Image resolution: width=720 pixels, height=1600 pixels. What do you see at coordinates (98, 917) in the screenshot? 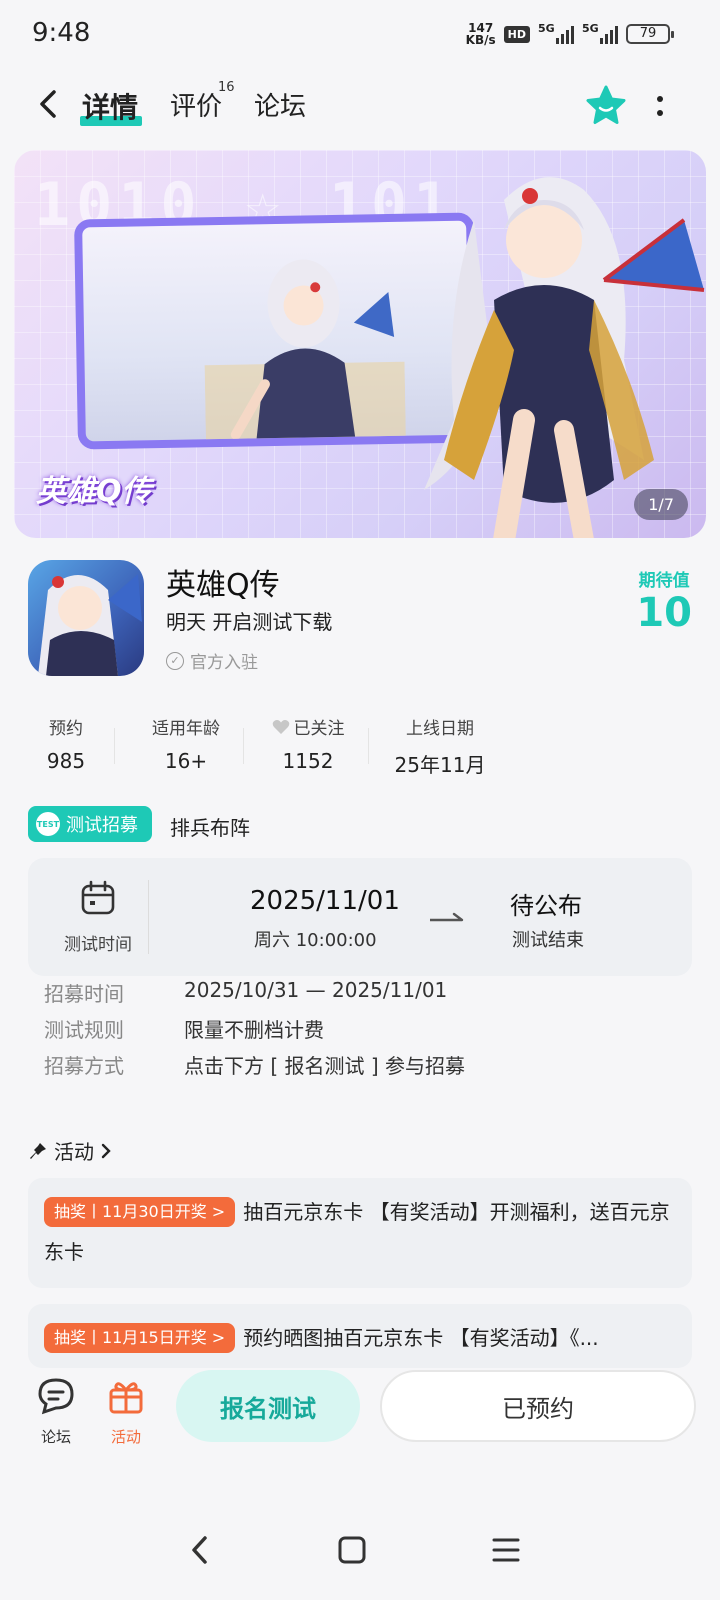
I see `test-time-block: 测试时间` at bounding box center [98, 917].